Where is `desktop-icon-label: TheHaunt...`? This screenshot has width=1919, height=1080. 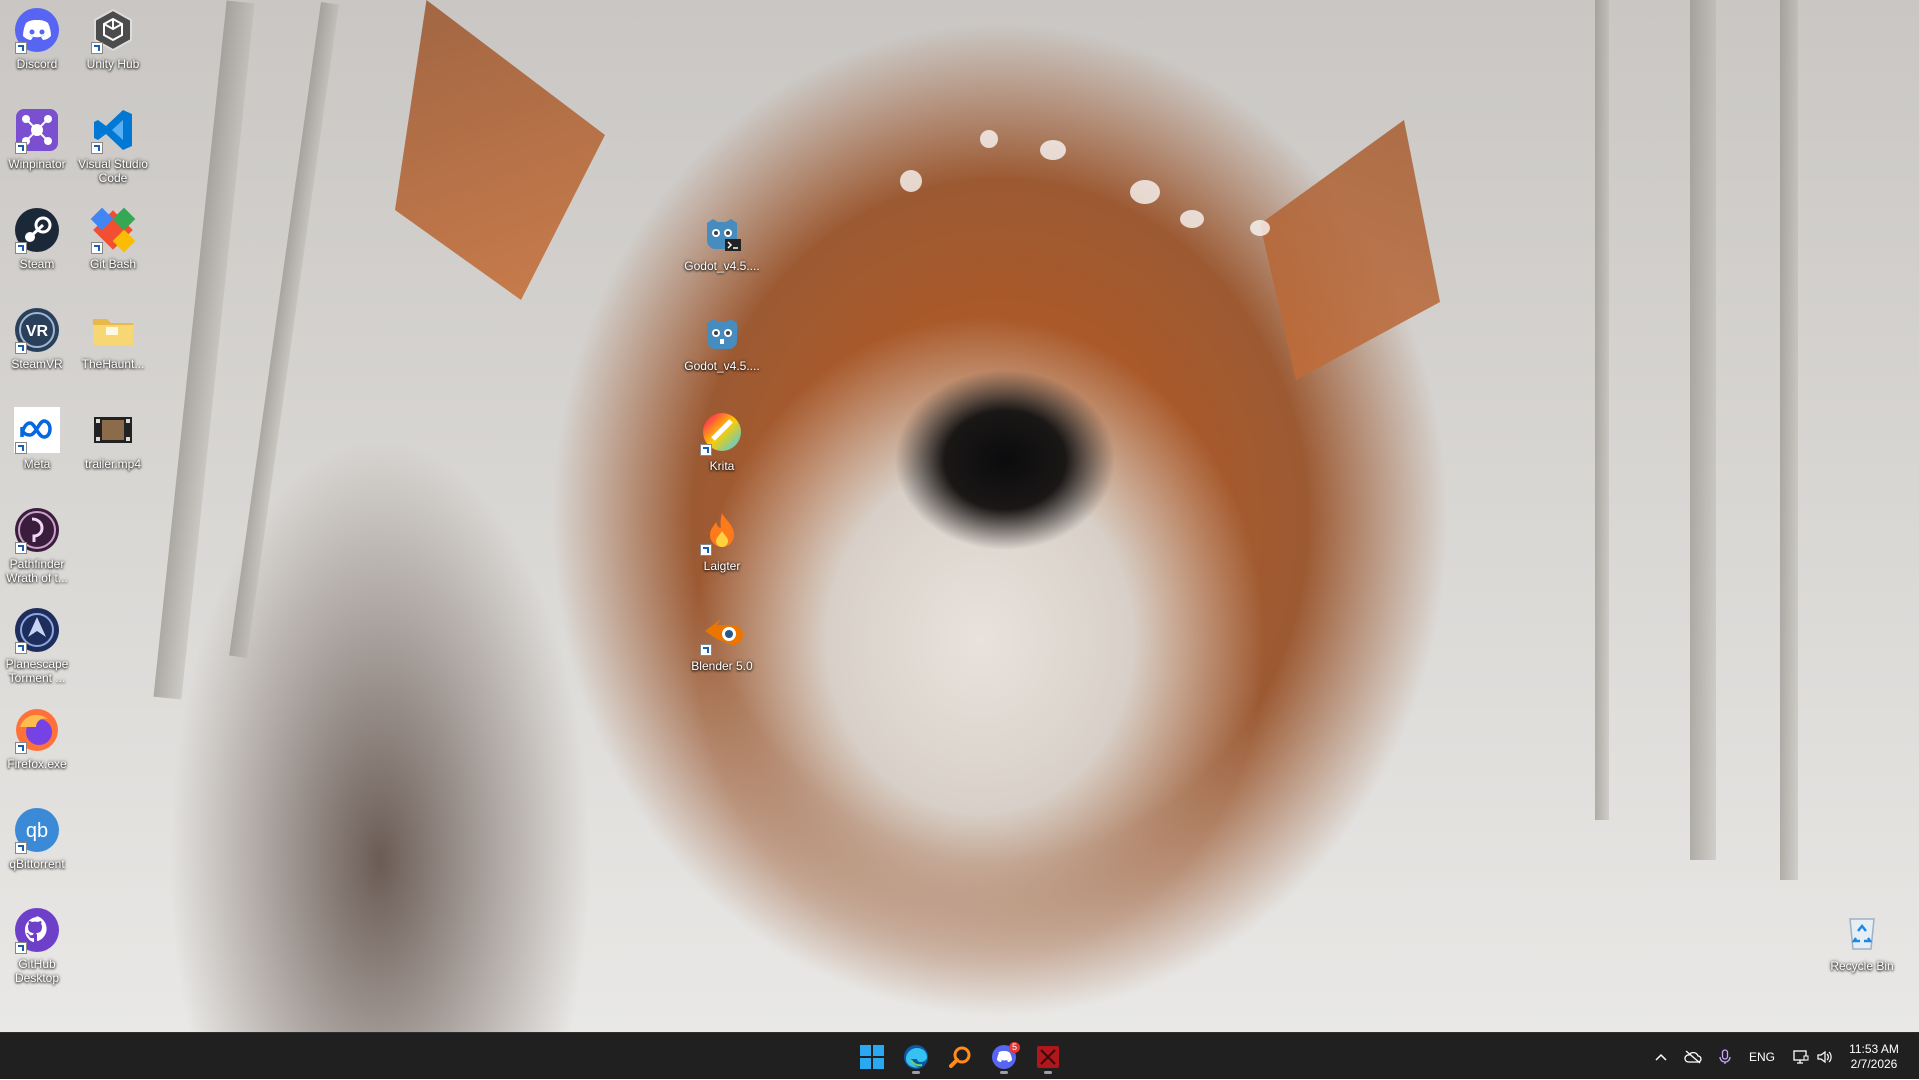 desktop-icon-label: TheHaunt... is located at coordinates (113, 364).